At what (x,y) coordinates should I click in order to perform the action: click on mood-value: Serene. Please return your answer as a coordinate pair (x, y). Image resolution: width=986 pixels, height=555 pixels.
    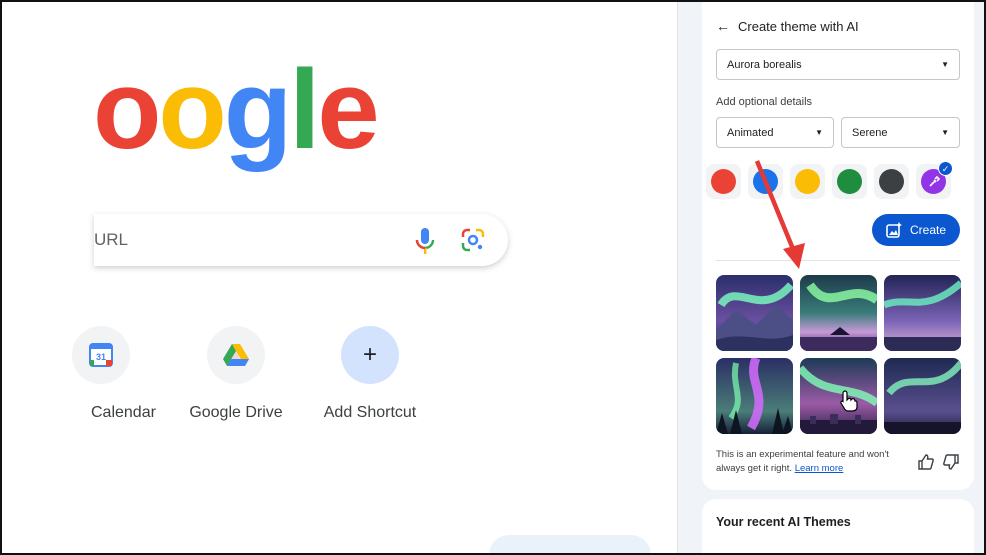
    Looking at the image, I should click on (870, 132).